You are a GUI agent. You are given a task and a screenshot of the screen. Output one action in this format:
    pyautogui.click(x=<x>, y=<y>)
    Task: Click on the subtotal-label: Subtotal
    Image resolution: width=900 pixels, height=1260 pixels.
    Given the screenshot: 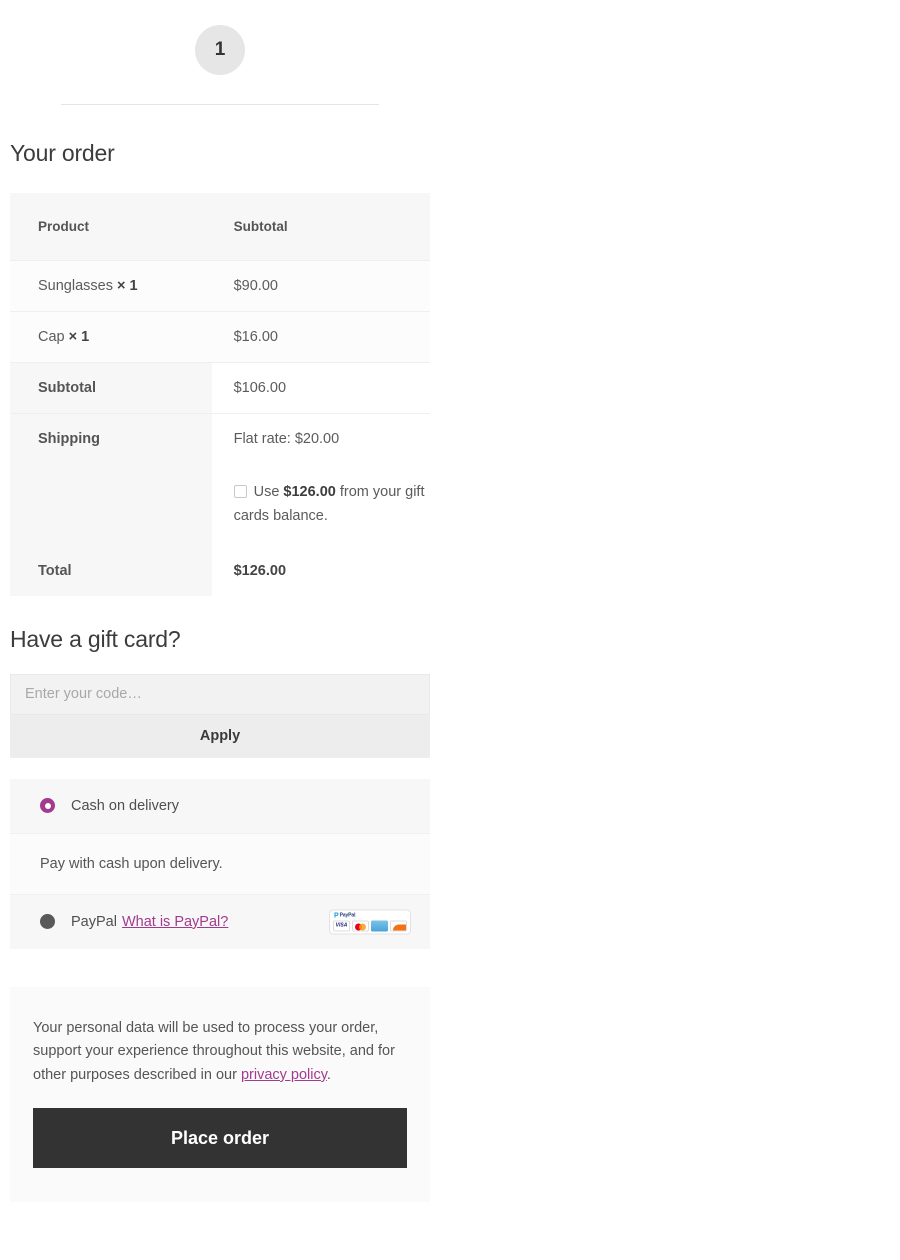 What is the action you would take?
    pyautogui.click(x=111, y=388)
    